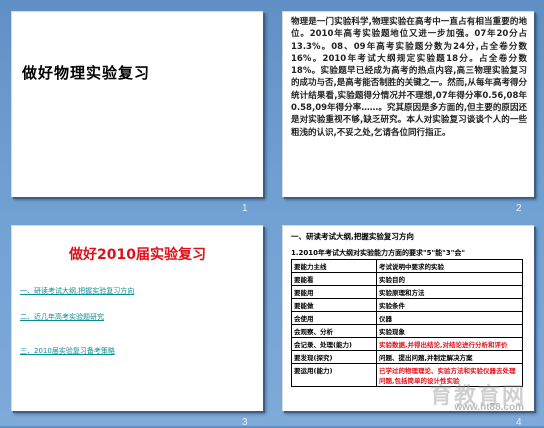 This screenshot has height=428, width=544. I want to click on table-row: 会使用 仪器, so click(407, 318).